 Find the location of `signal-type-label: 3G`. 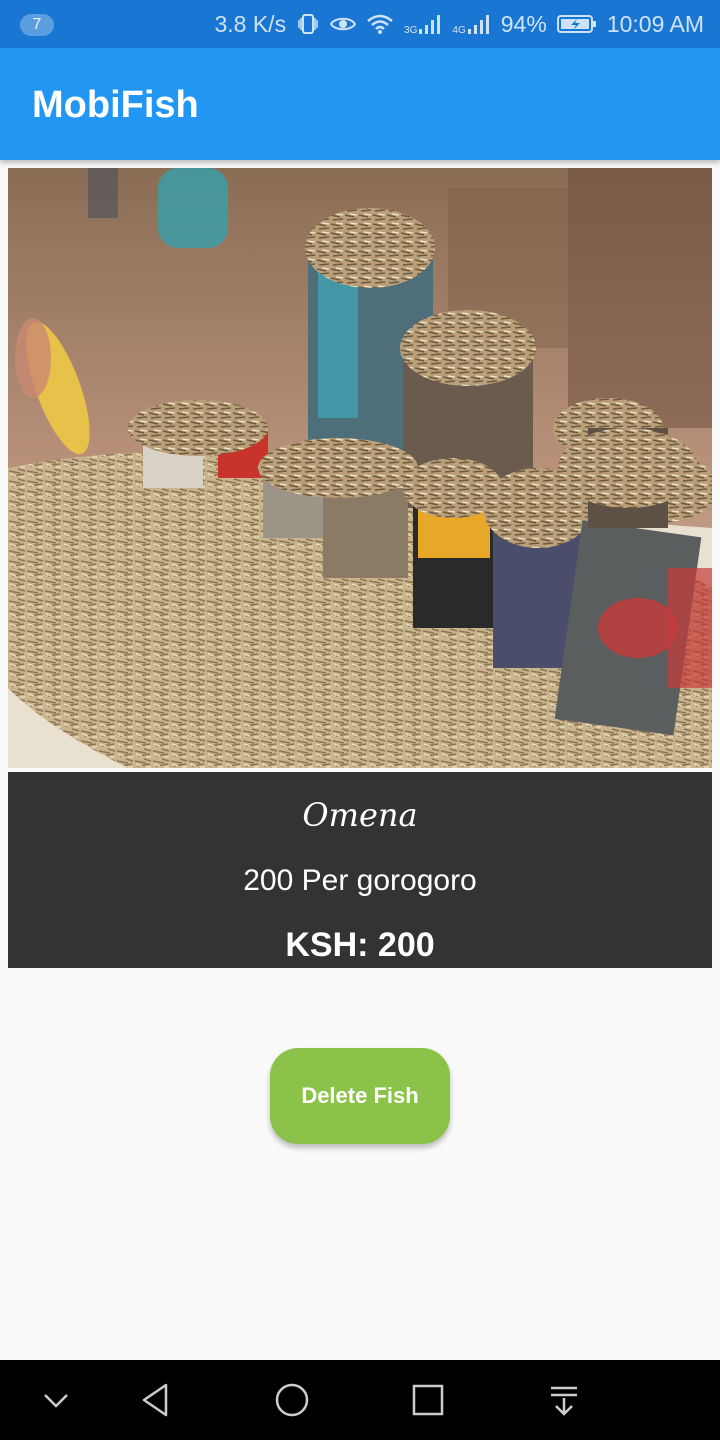

signal-type-label: 3G is located at coordinates (411, 30).